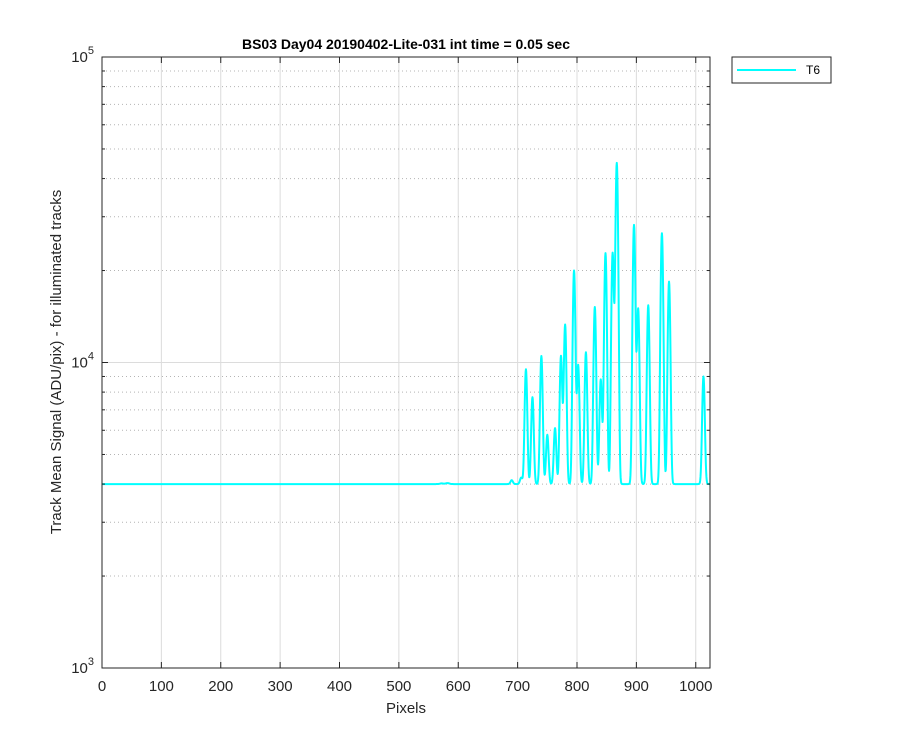 The height and width of the screenshot is (750, 900). What do you see at coordinates (91, 357) in the screenshot?
I see `y-tick-exponent: 4` at bounding box center [91, 357].